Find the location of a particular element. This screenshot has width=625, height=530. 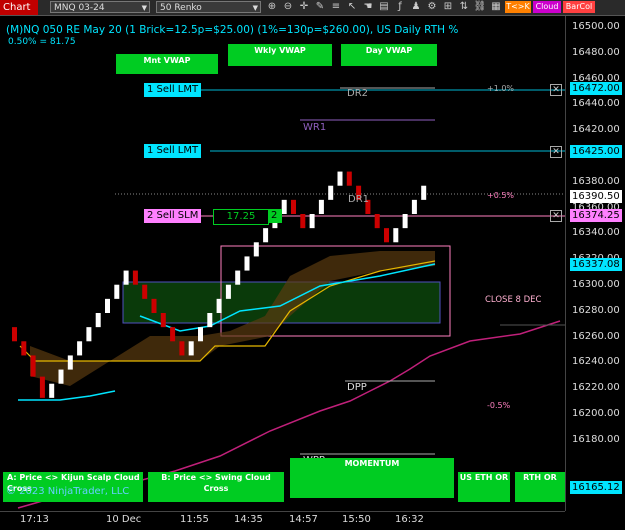

rth-or-button: RTH OR is located at coordinates (540, 487).